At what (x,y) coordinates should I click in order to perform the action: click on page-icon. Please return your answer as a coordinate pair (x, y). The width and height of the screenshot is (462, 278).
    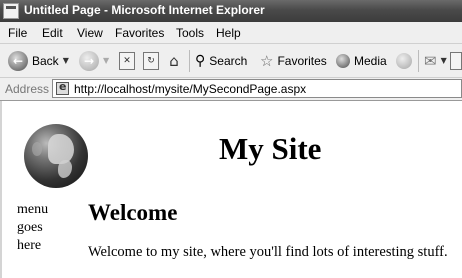
    Looking at the image, I should click on (62, 87).